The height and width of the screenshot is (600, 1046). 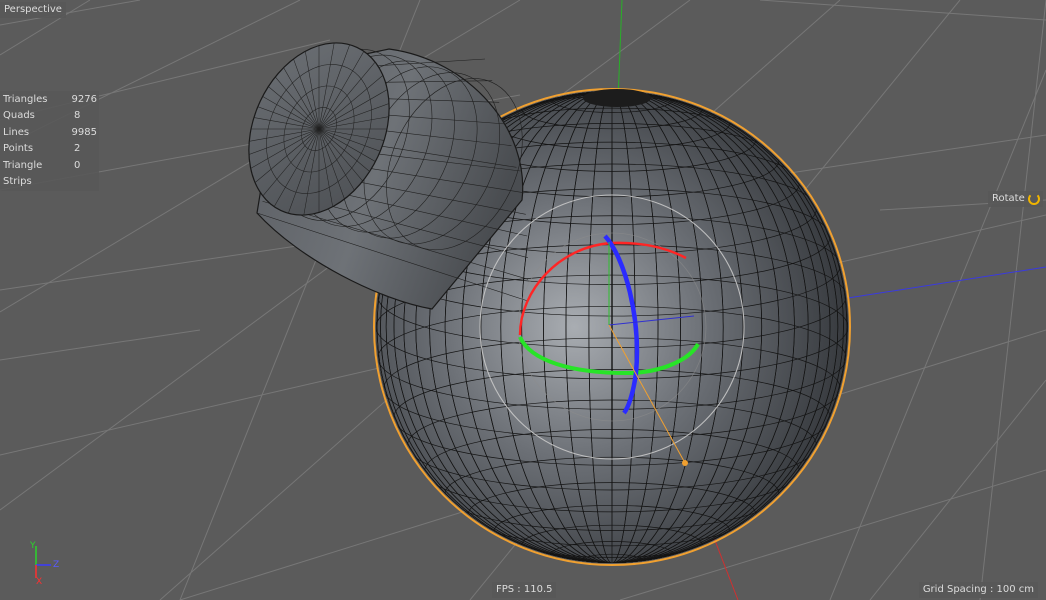 I want to click on stat-value: 8, so click(x=77, y=116).